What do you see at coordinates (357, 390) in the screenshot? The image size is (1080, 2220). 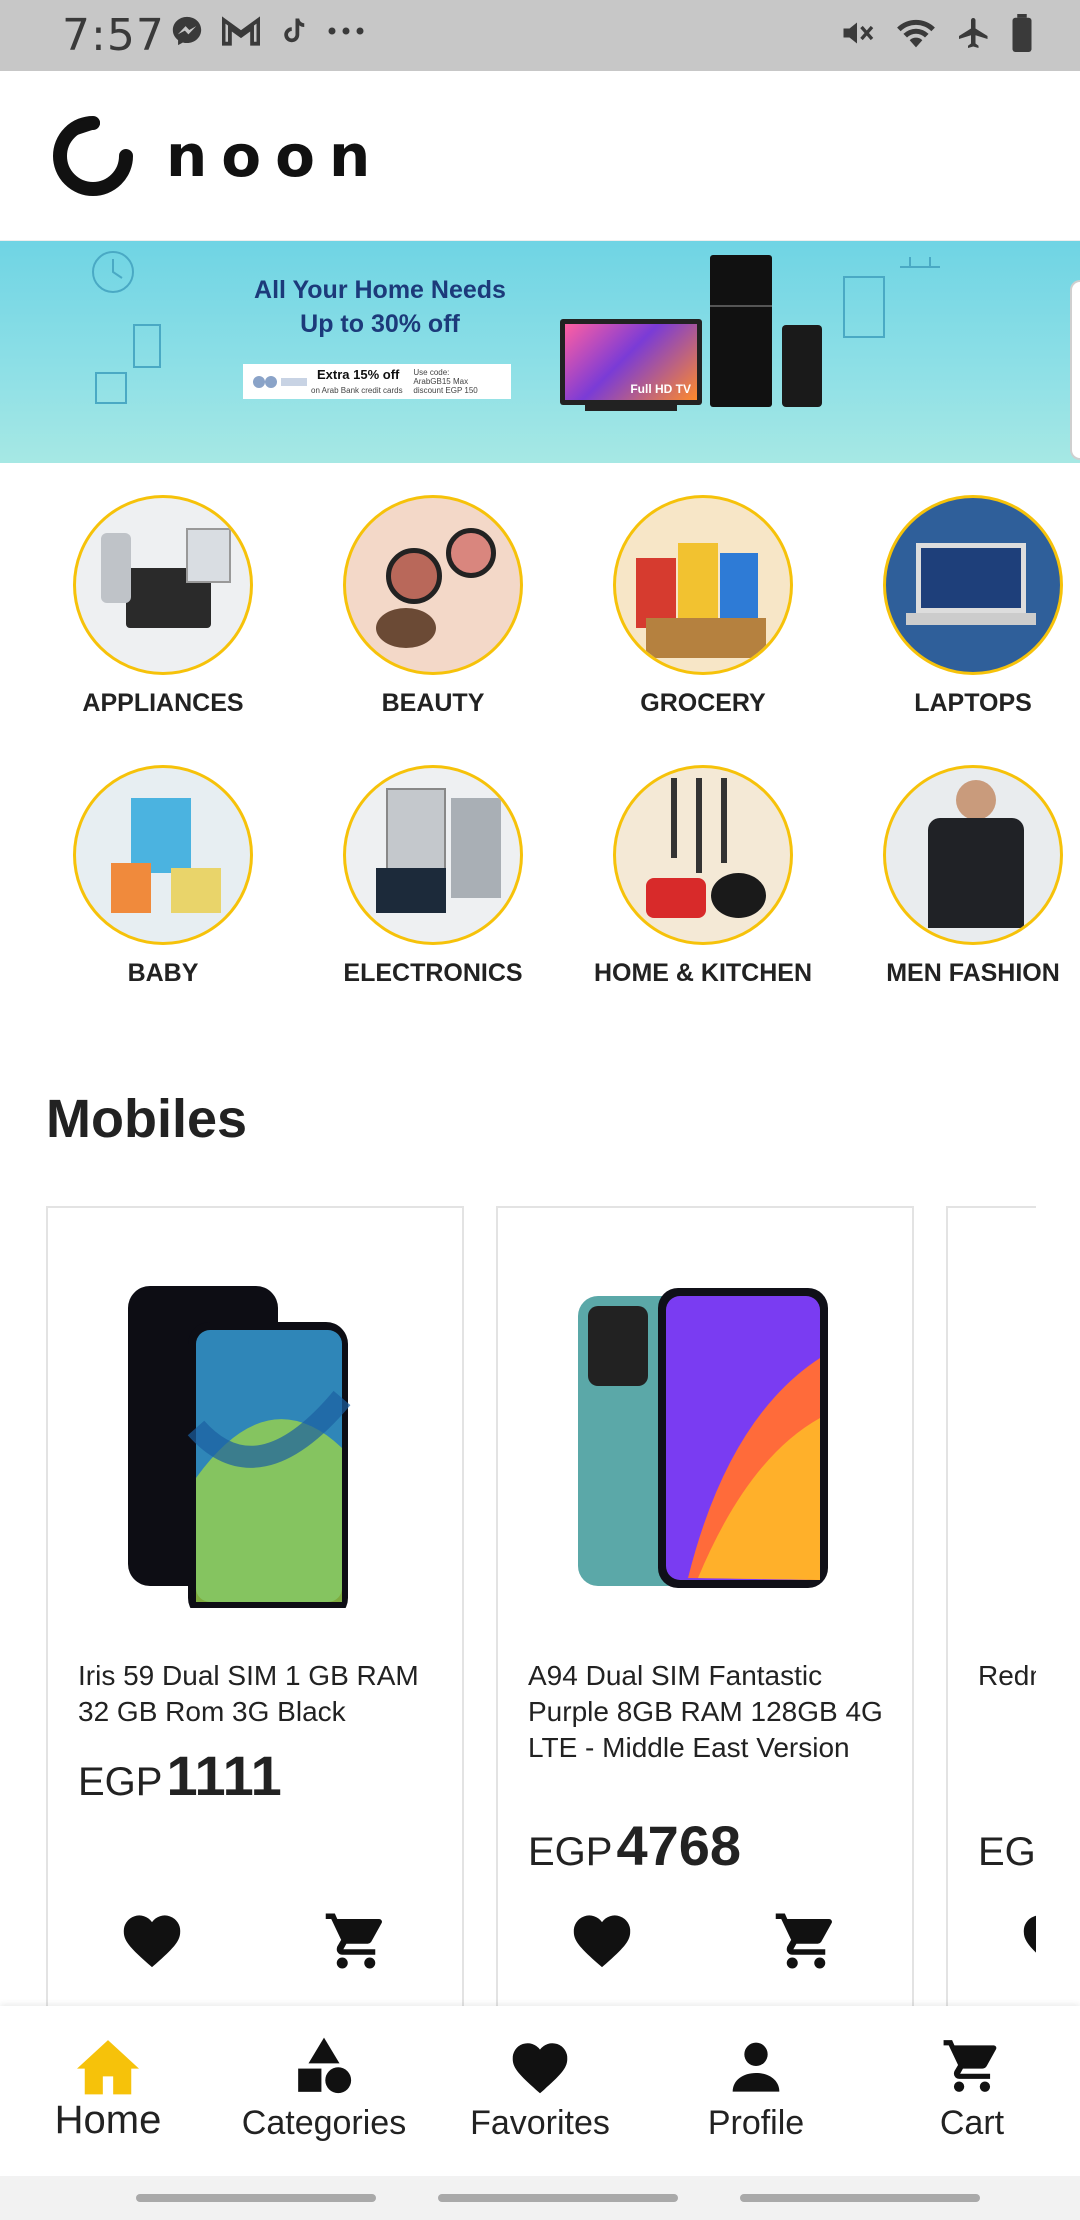 I see `banner-offer-sub: on Arab Bank credit cards` at bounding box center [357, 390].